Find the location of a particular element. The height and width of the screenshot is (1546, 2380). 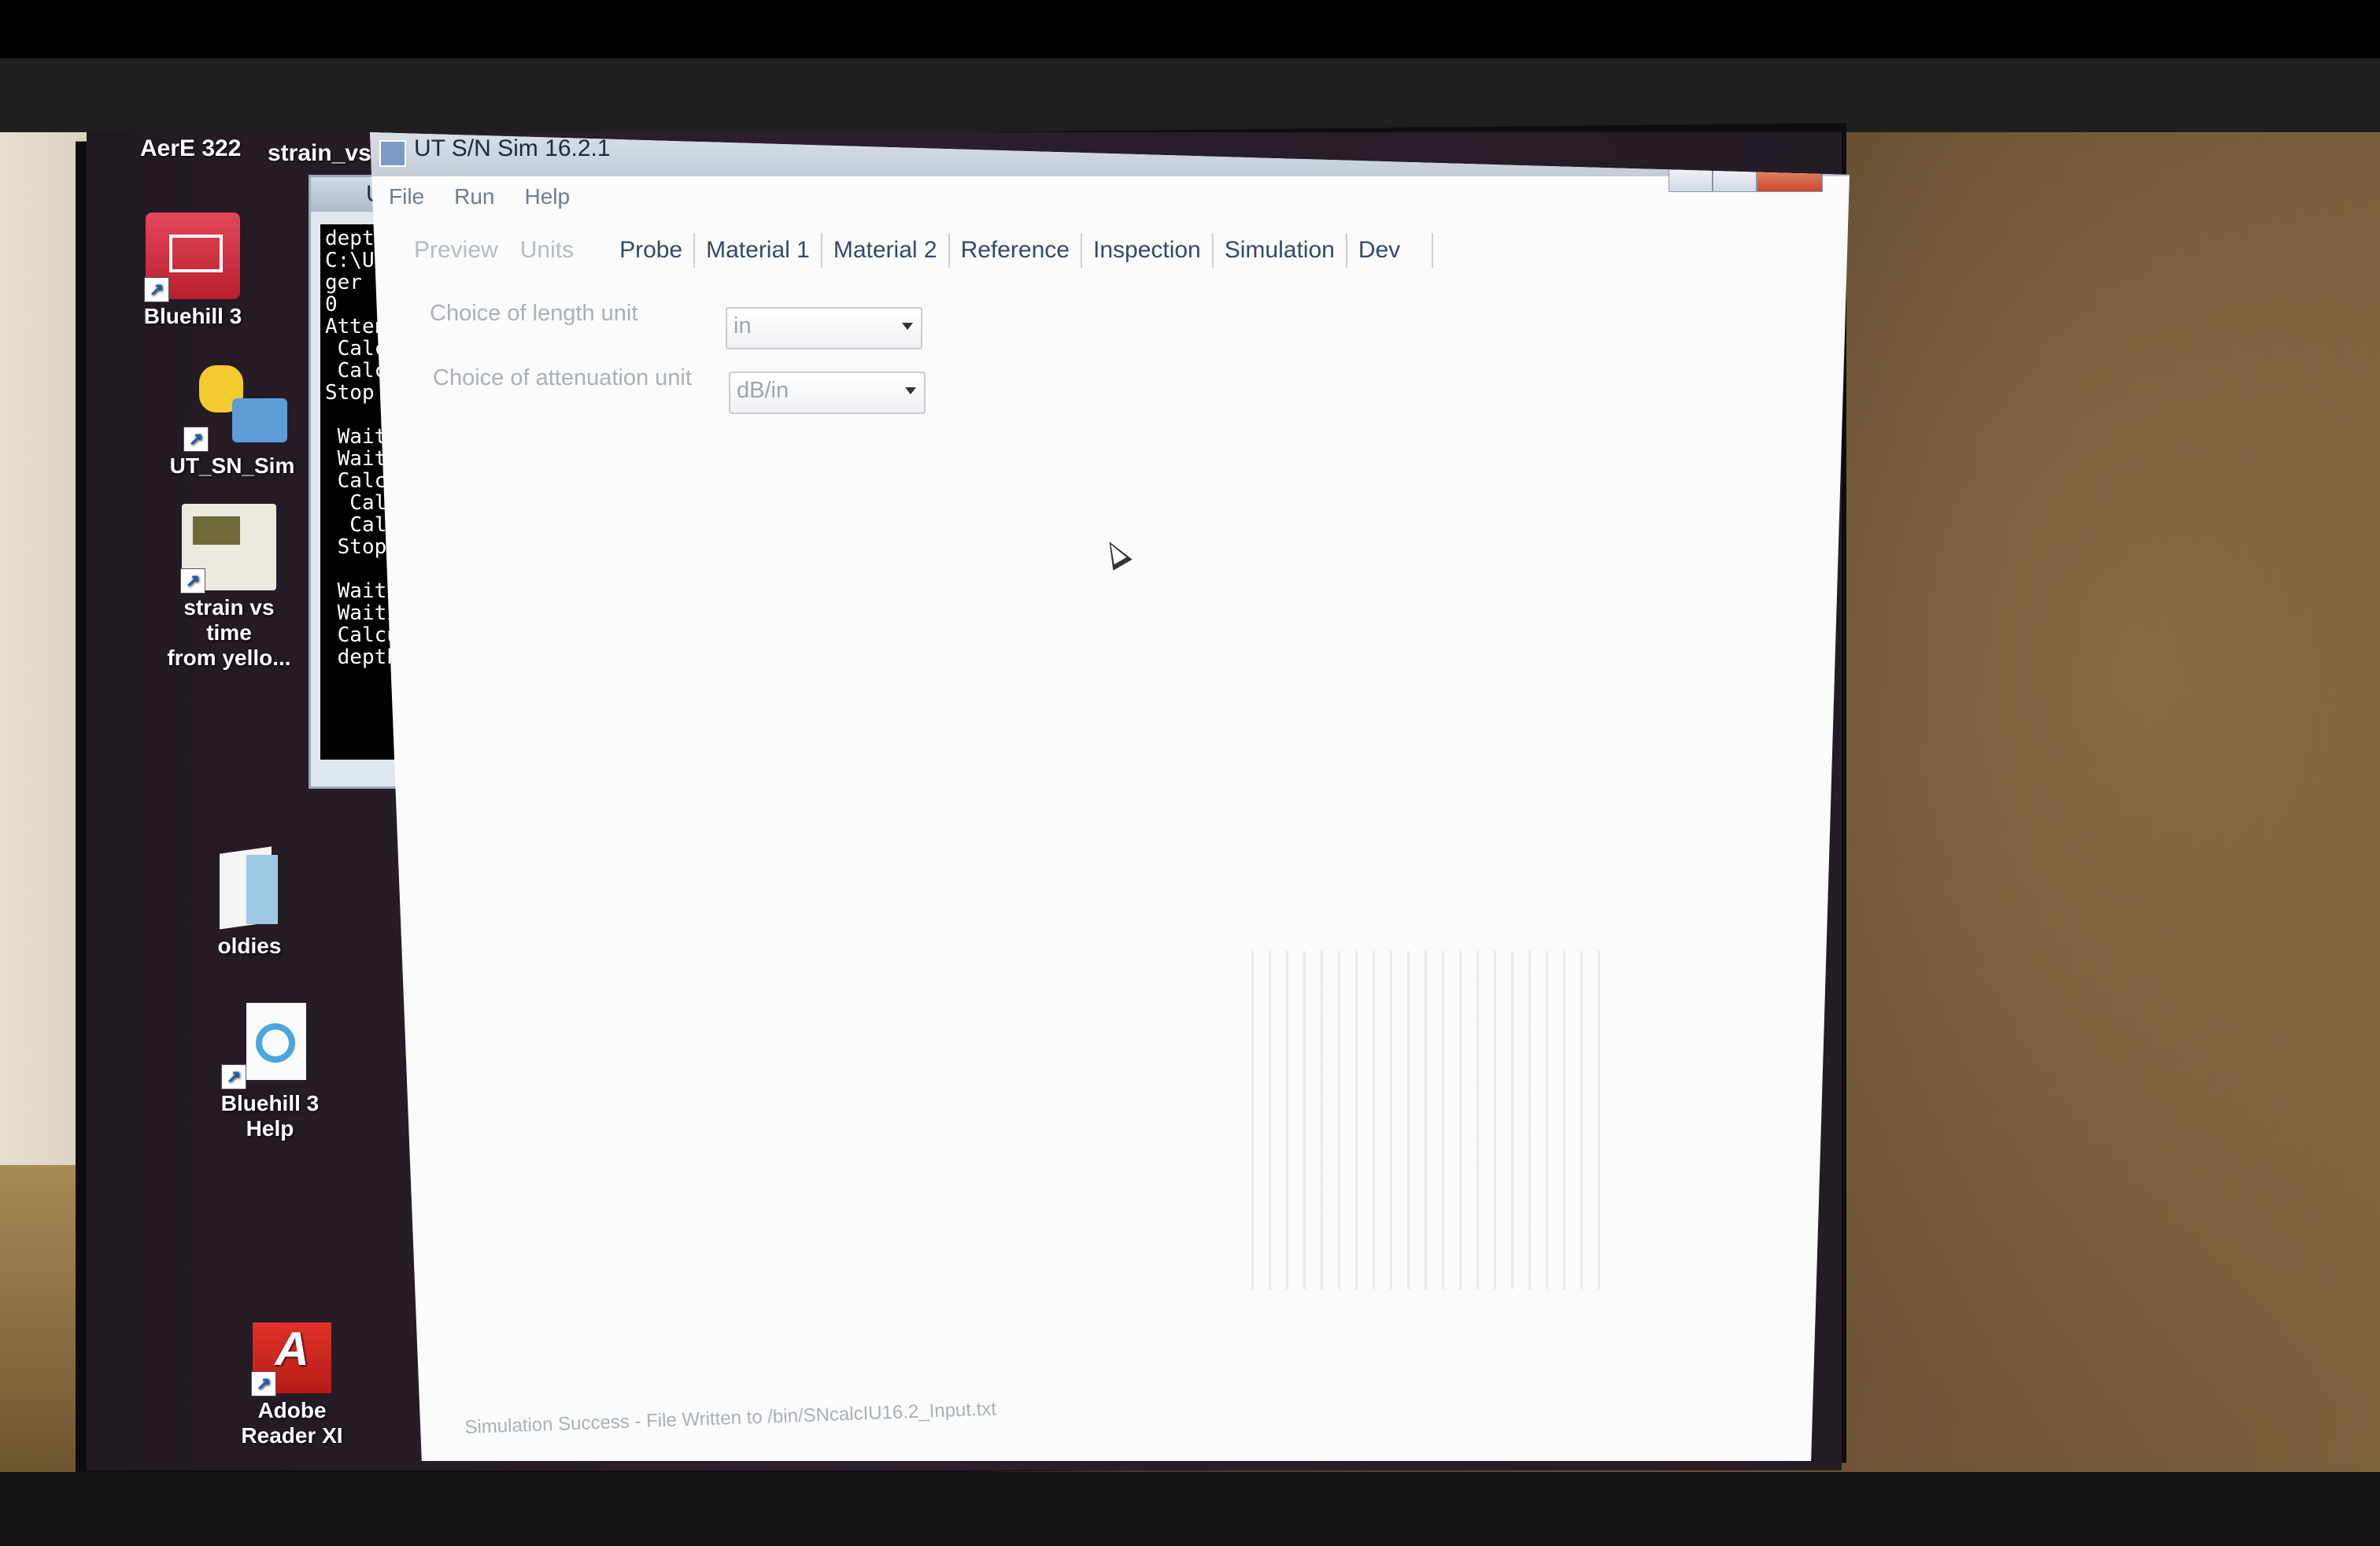

attenuation-unit-label: Choice of attenuation unit is located at coordinates (562, 378).